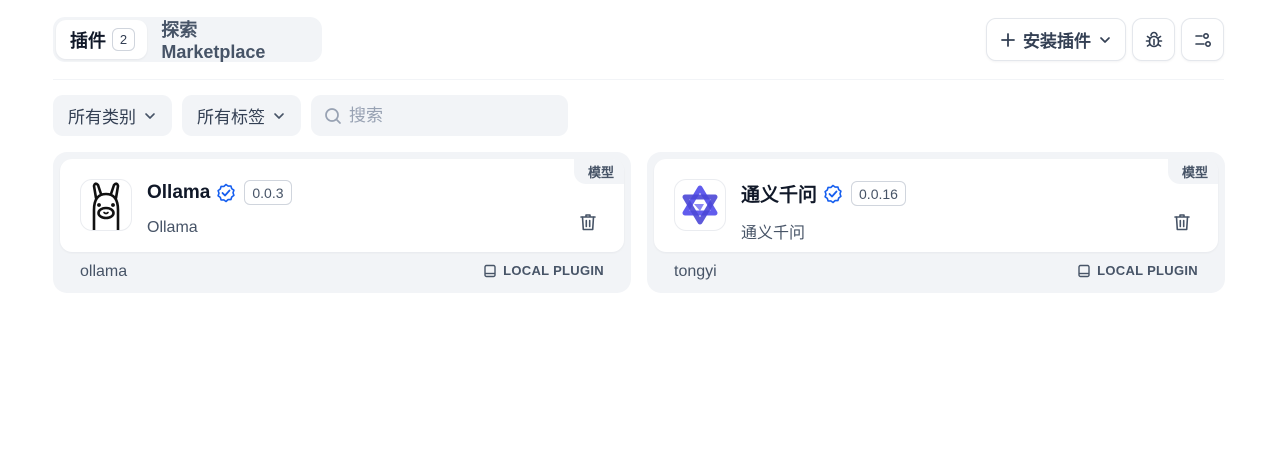 Image resolution: width=1280 pixels, height=458 pixels. I want to click on search-box, so click(439, 115).